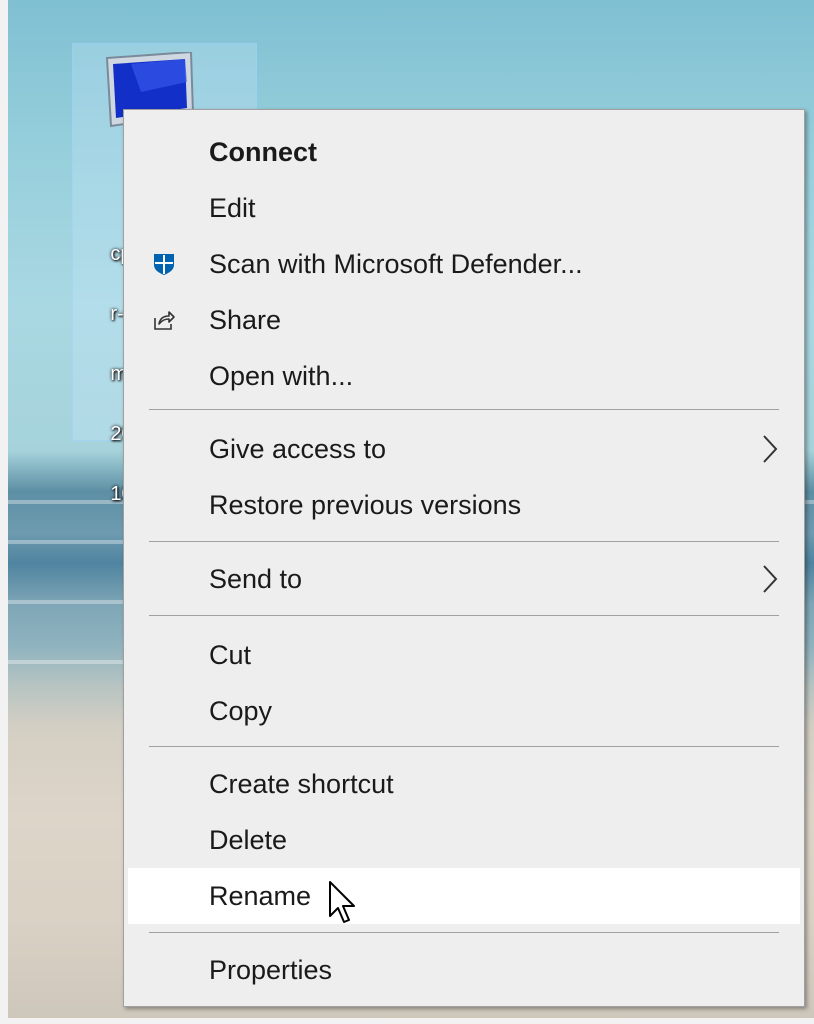 Image resolution: width=814 pixels, height=1024 pixels. I want to click on menu-item-label: Copy, so click(241, 710).